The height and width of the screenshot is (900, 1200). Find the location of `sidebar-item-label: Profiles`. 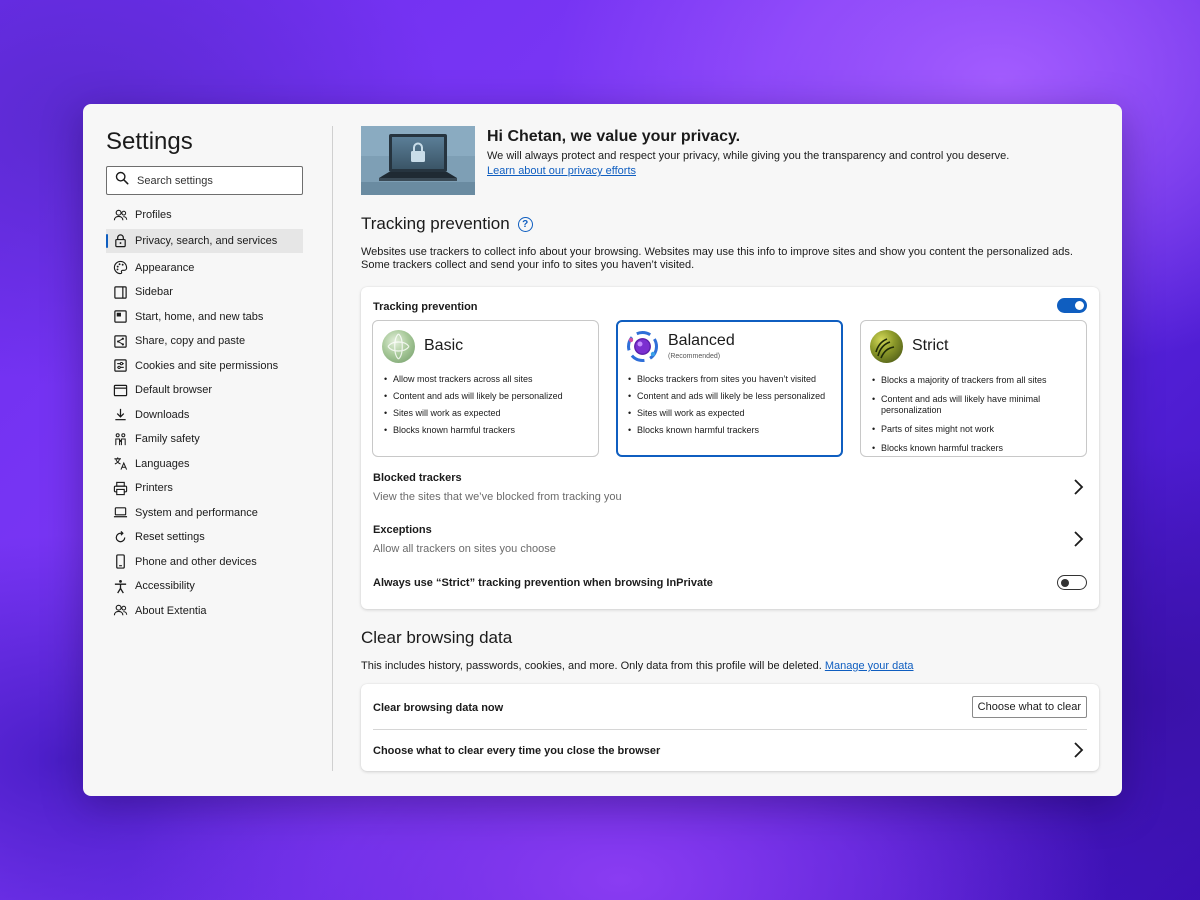

sidebar-item-label: Profiles is located at coordinates (153, 215).